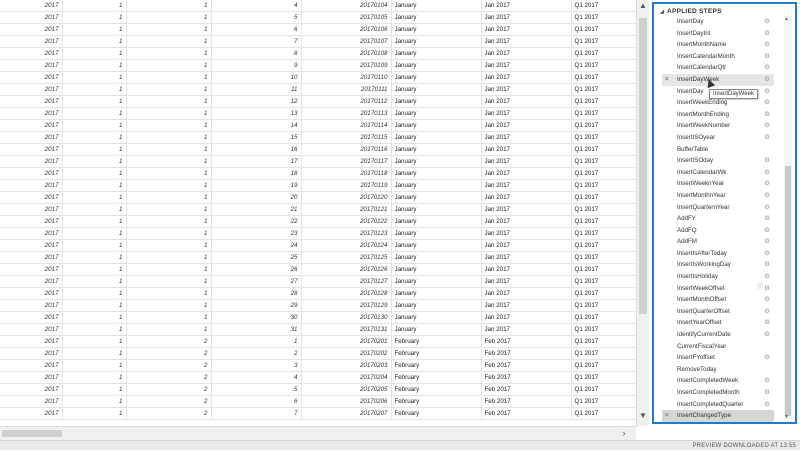 This screenshot has width=800, height=451. Describe the element at coordinates (718, 265) in the screenshot. I see `applied-step-item: InsertIsWorkingDay ⚙` at that location.